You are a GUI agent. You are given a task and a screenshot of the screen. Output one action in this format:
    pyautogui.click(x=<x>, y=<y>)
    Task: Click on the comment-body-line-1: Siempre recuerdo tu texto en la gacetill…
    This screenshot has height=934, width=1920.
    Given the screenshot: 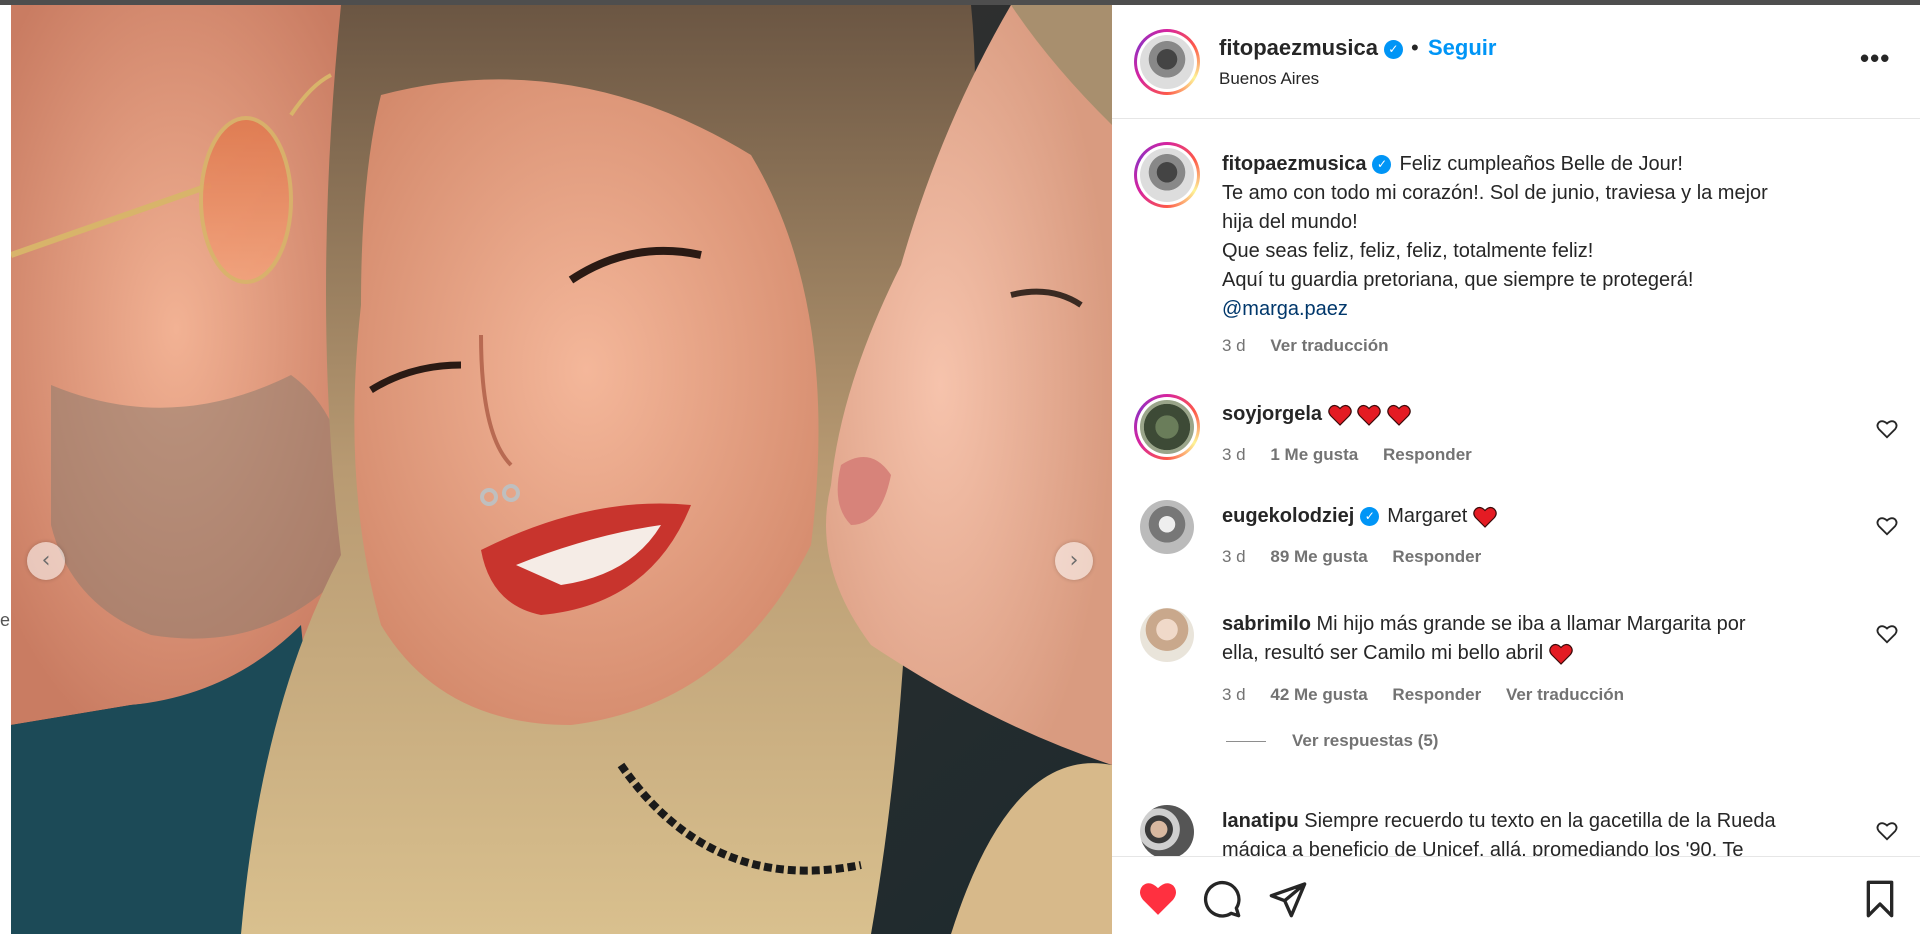 What is the action you would take?
    pyautogui.click(x=1540, y=821)
    